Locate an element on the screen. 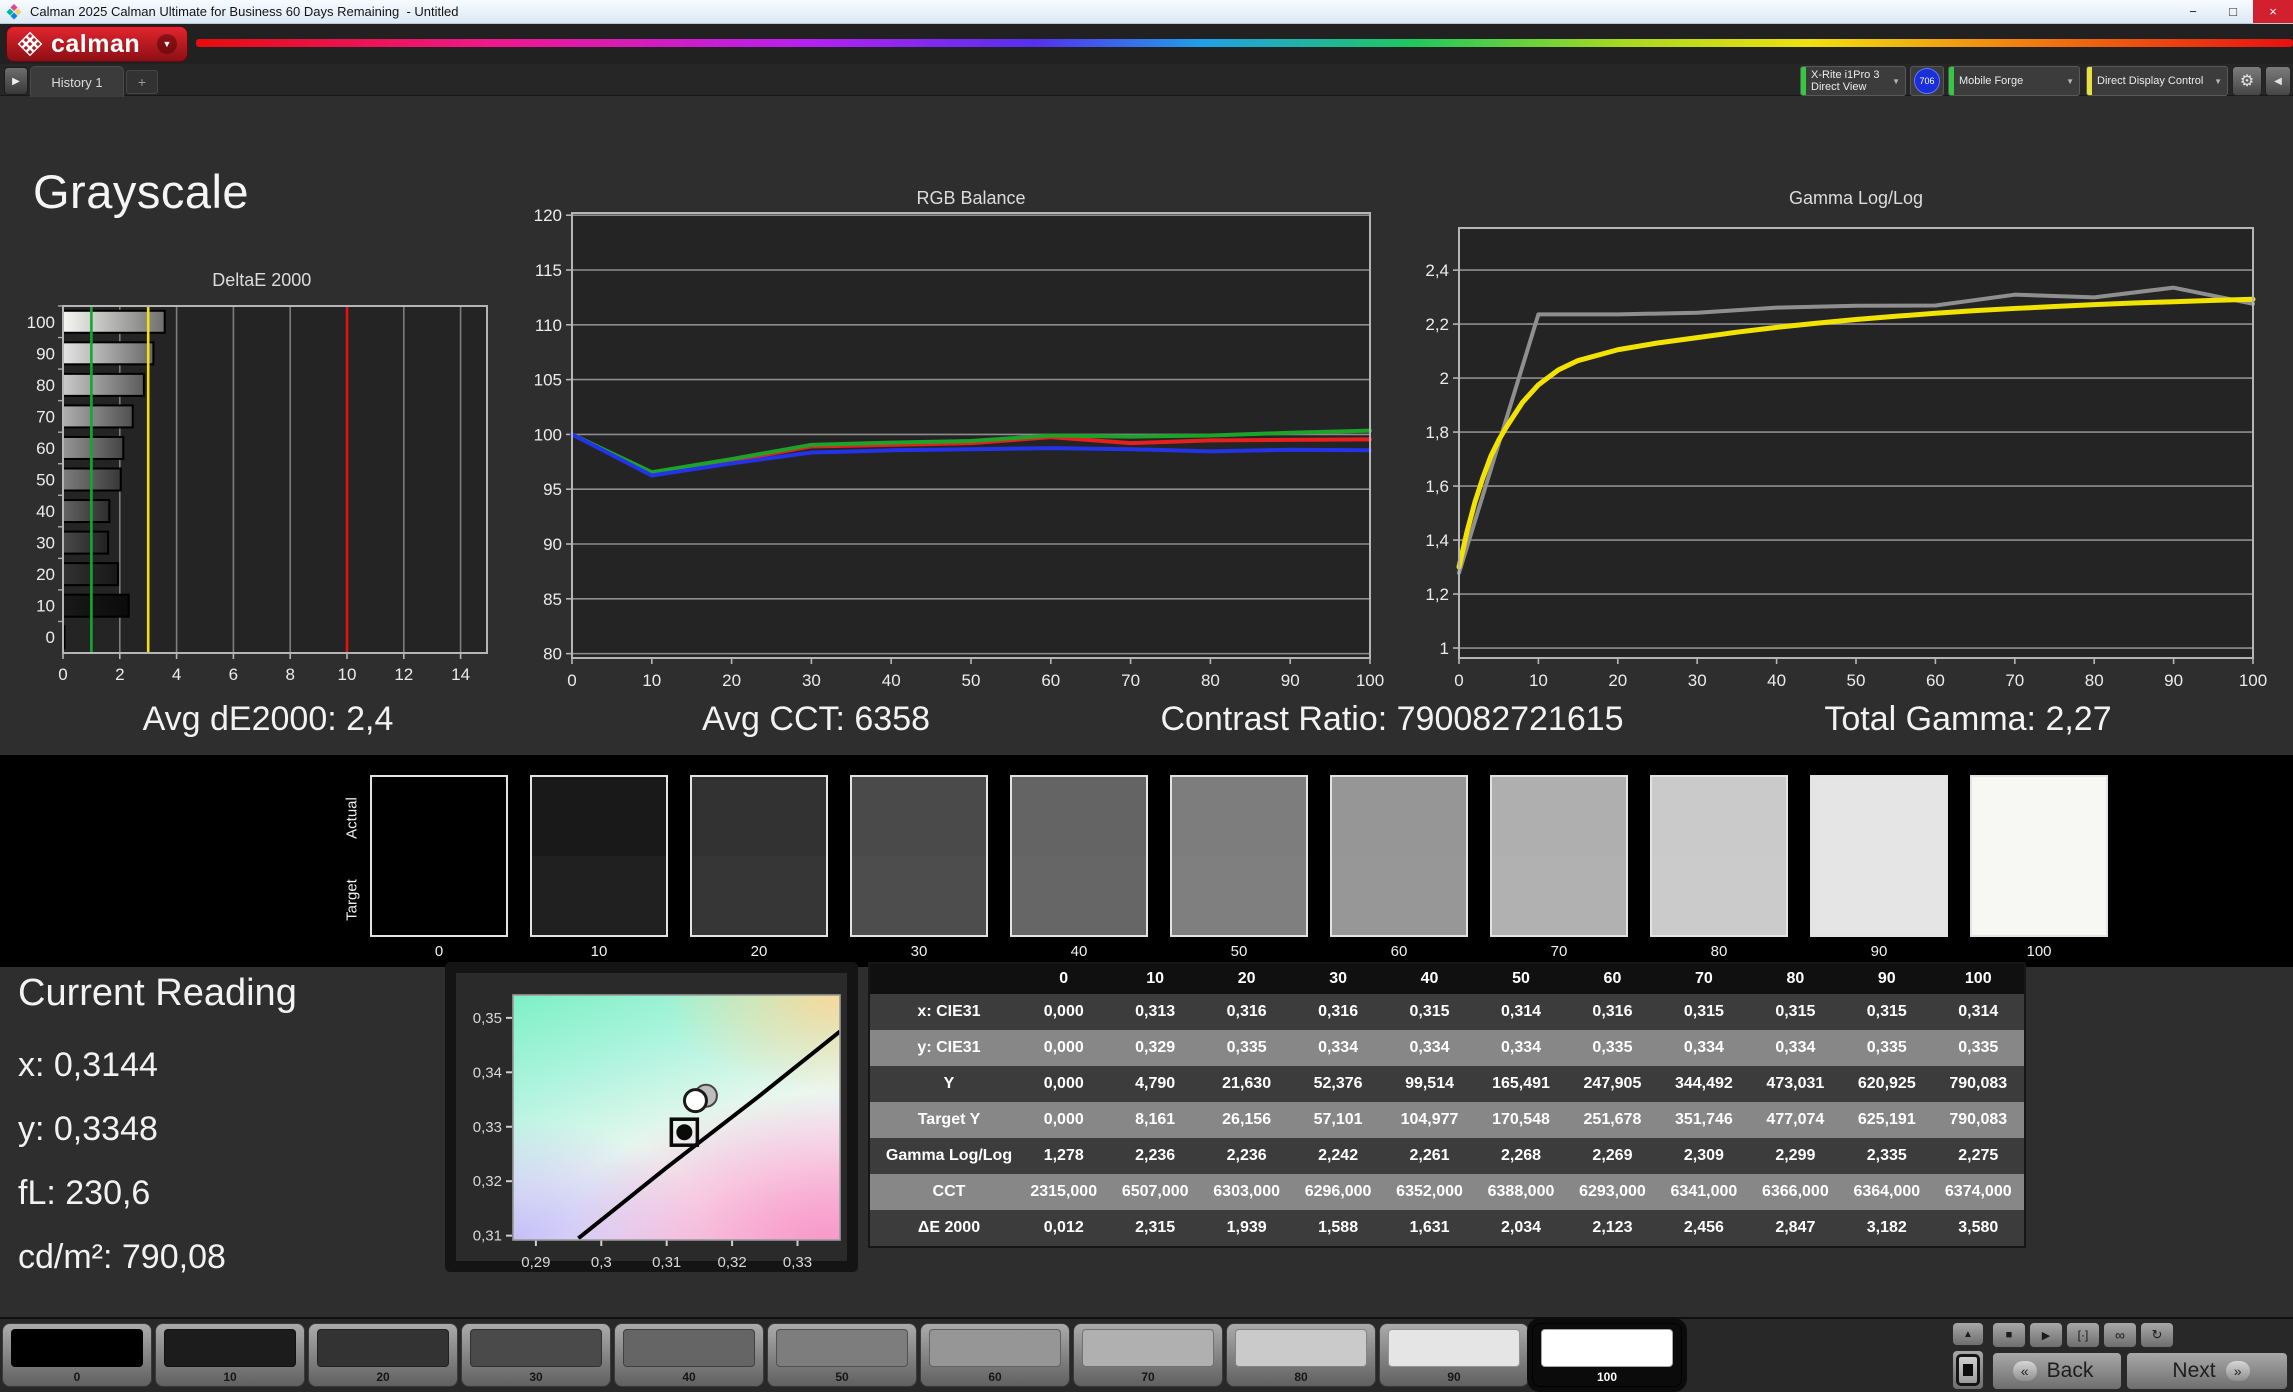  maximize-button: □ is located at coordinates (2233, 11).